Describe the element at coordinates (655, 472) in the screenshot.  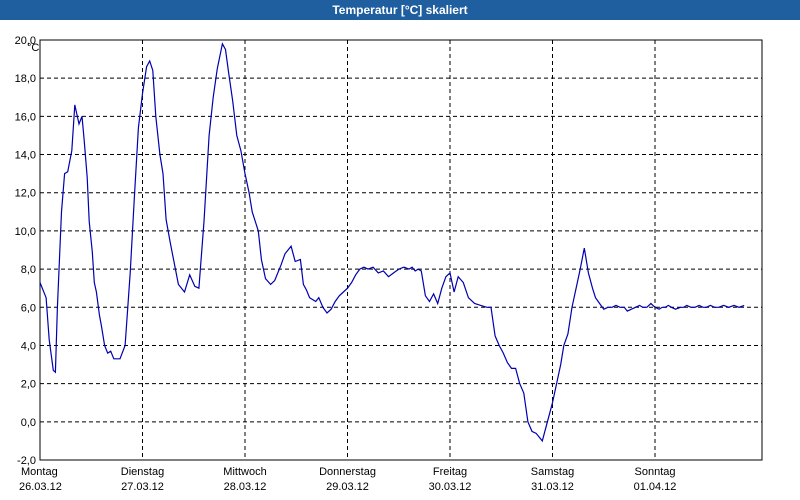
I see `x-tick-day: Sonntag` at that location.